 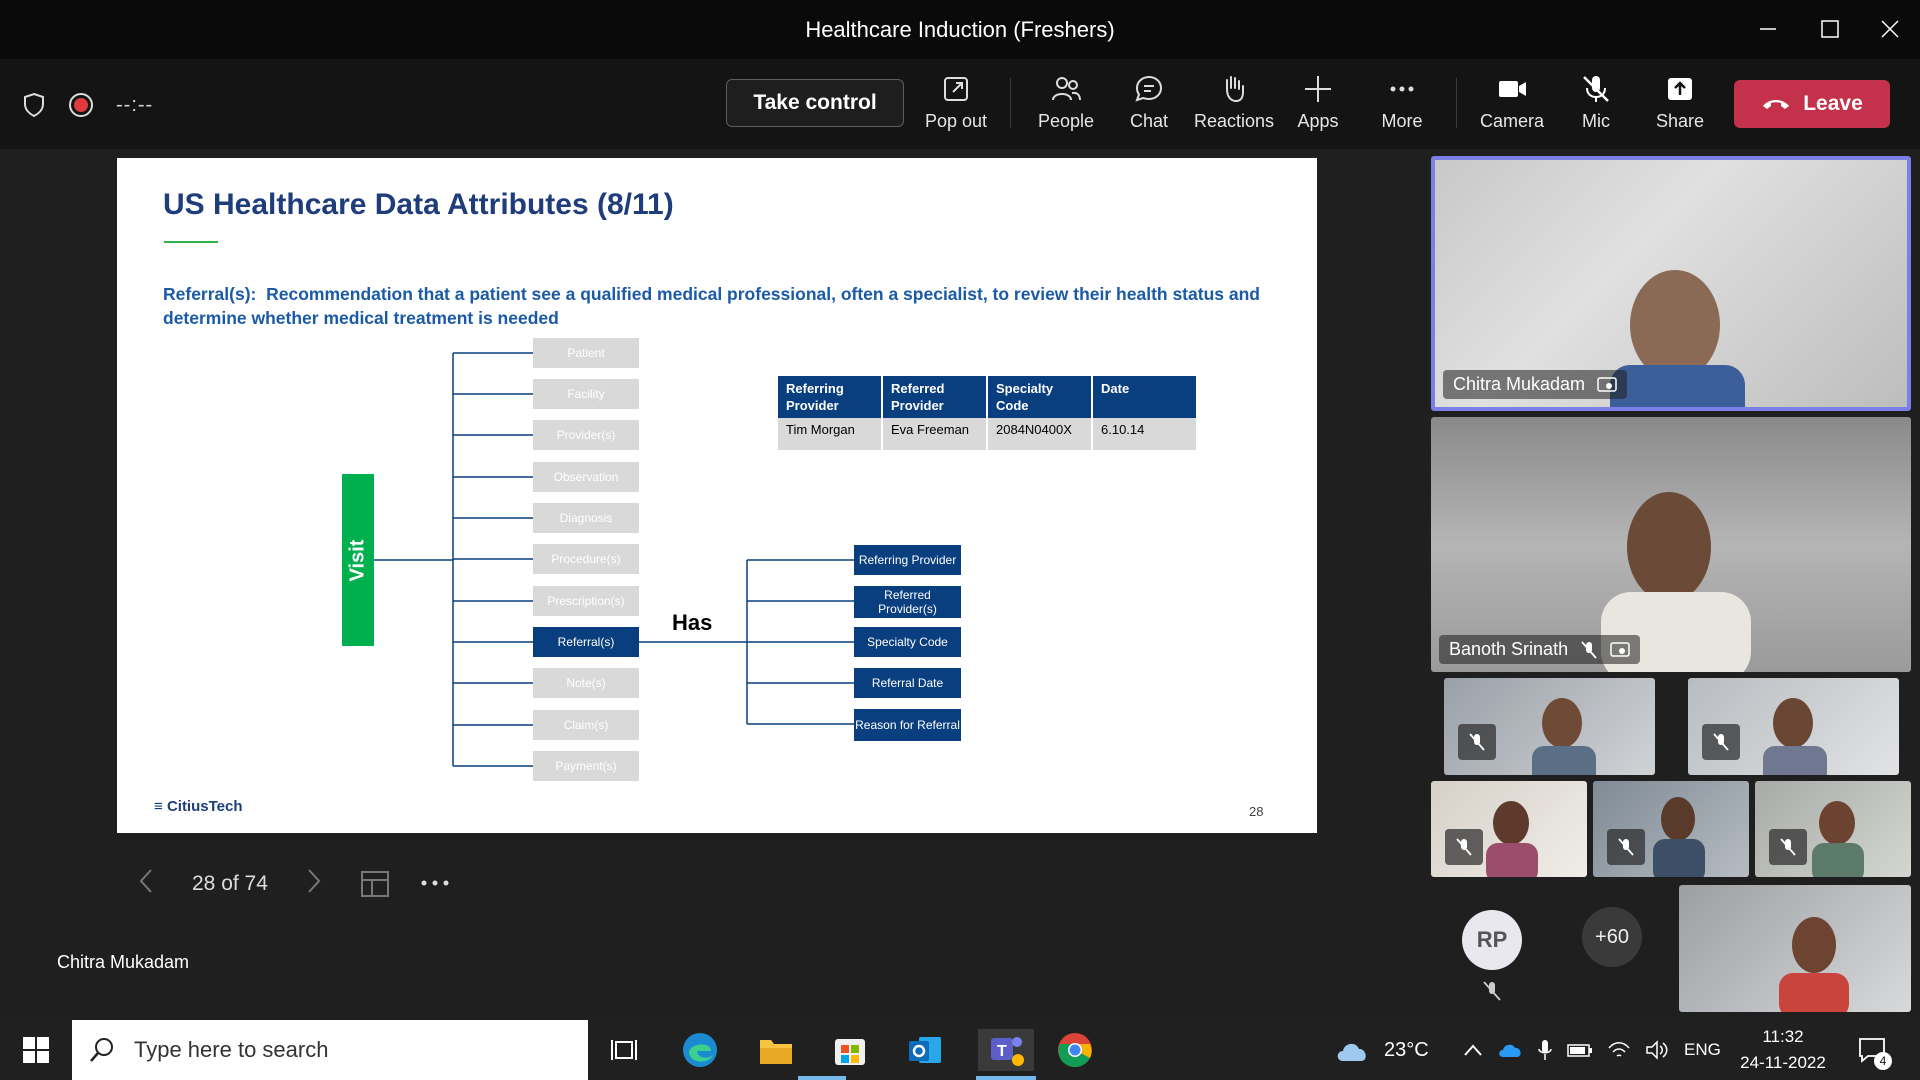 I want to click on more-button: More, so click(x=1402, y=108).